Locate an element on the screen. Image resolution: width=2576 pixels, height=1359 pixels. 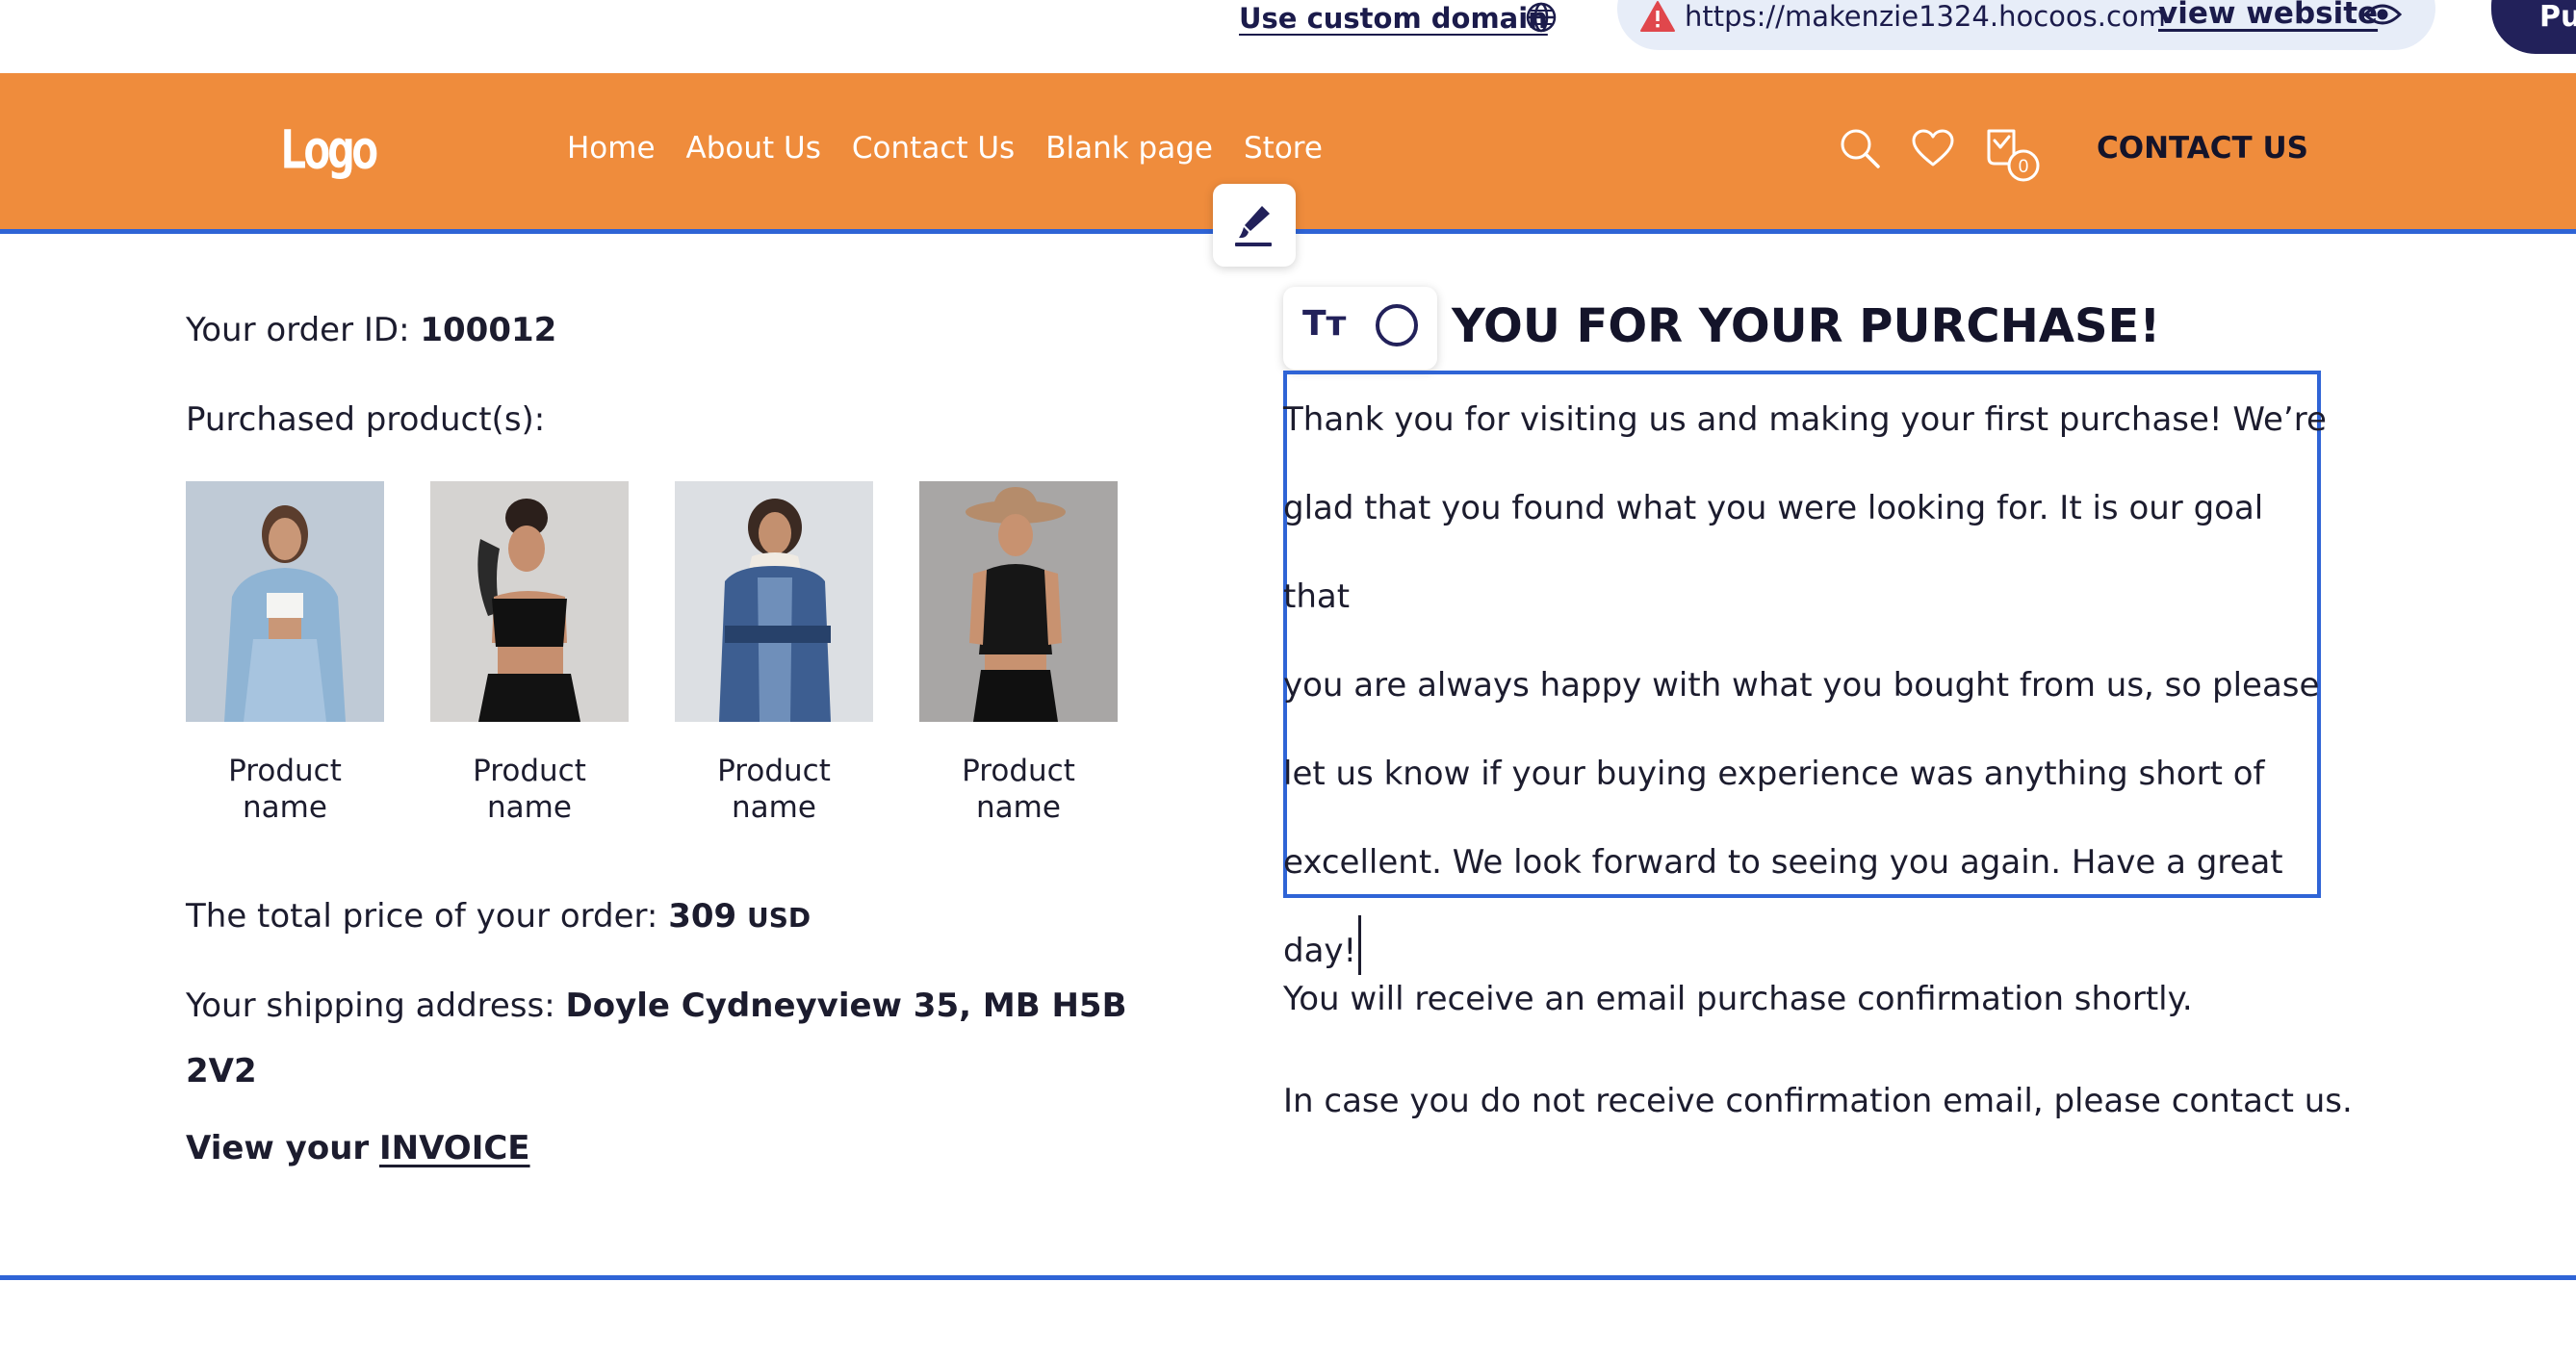
view-website-link: view website is located at coordinates (2268, 15).